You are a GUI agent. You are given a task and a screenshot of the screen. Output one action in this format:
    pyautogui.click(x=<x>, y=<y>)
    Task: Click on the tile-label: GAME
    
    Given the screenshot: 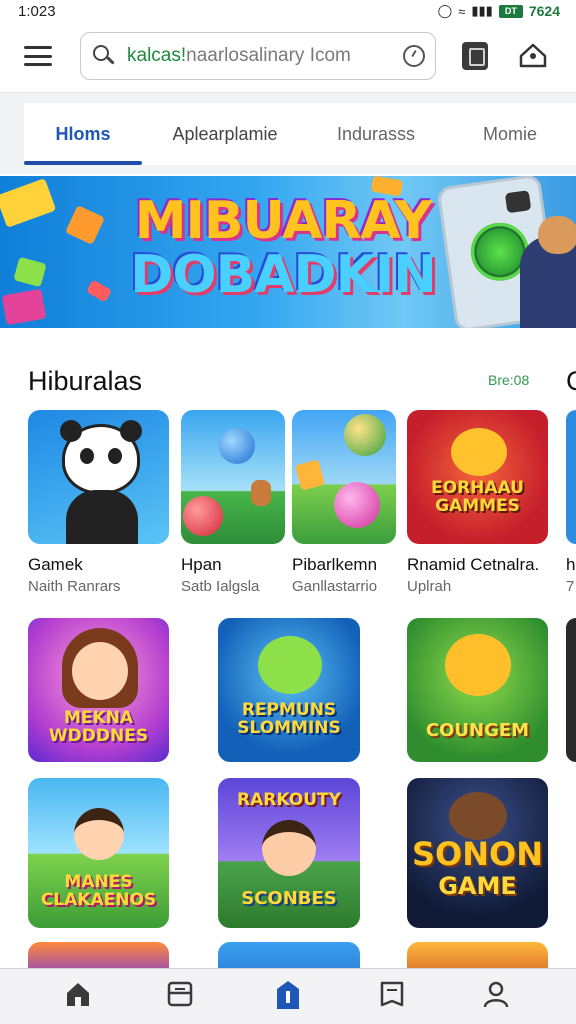 What is the action you would take?
    pyautogui.click(x=477, y=886)
    